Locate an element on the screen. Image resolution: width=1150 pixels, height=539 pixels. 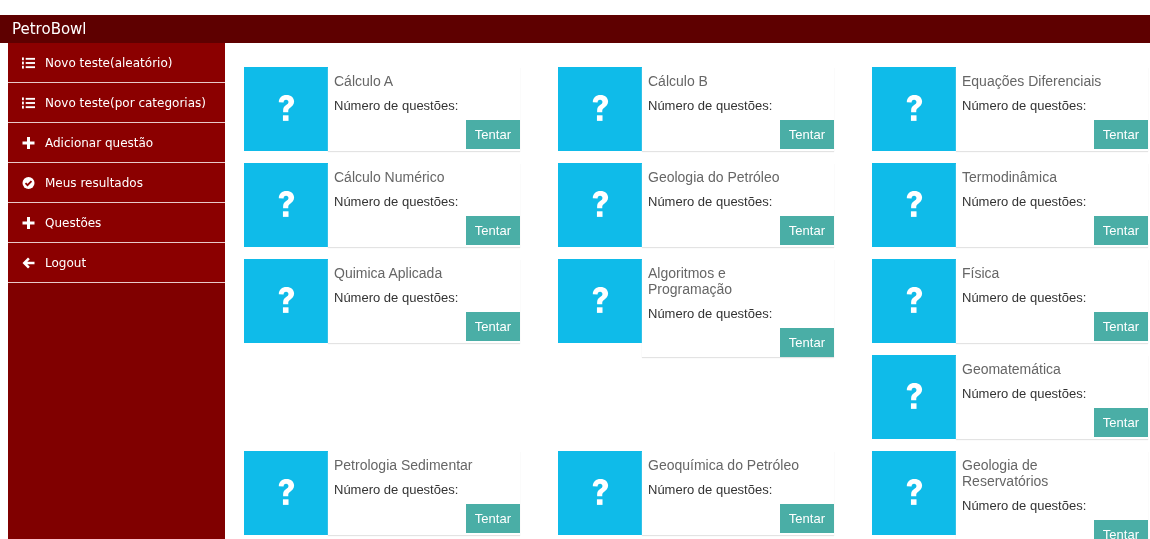
sidebar-item: Adicionar questão is located at coordinates (116, 143).